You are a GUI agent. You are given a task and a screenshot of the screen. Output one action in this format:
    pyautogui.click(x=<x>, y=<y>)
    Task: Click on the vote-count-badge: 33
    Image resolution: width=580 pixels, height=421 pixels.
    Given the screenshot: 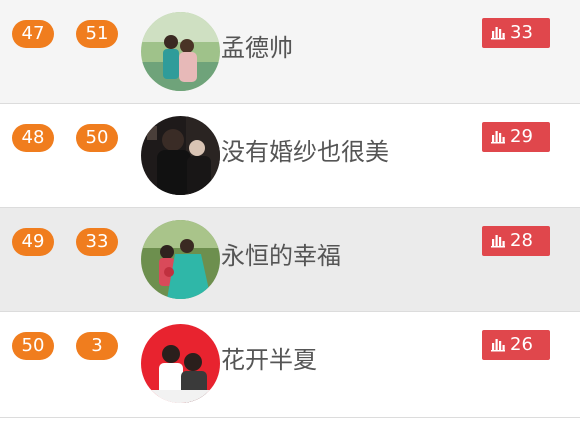 What is the action you would take?
    pyautogui.click(x=516, y=33)
    